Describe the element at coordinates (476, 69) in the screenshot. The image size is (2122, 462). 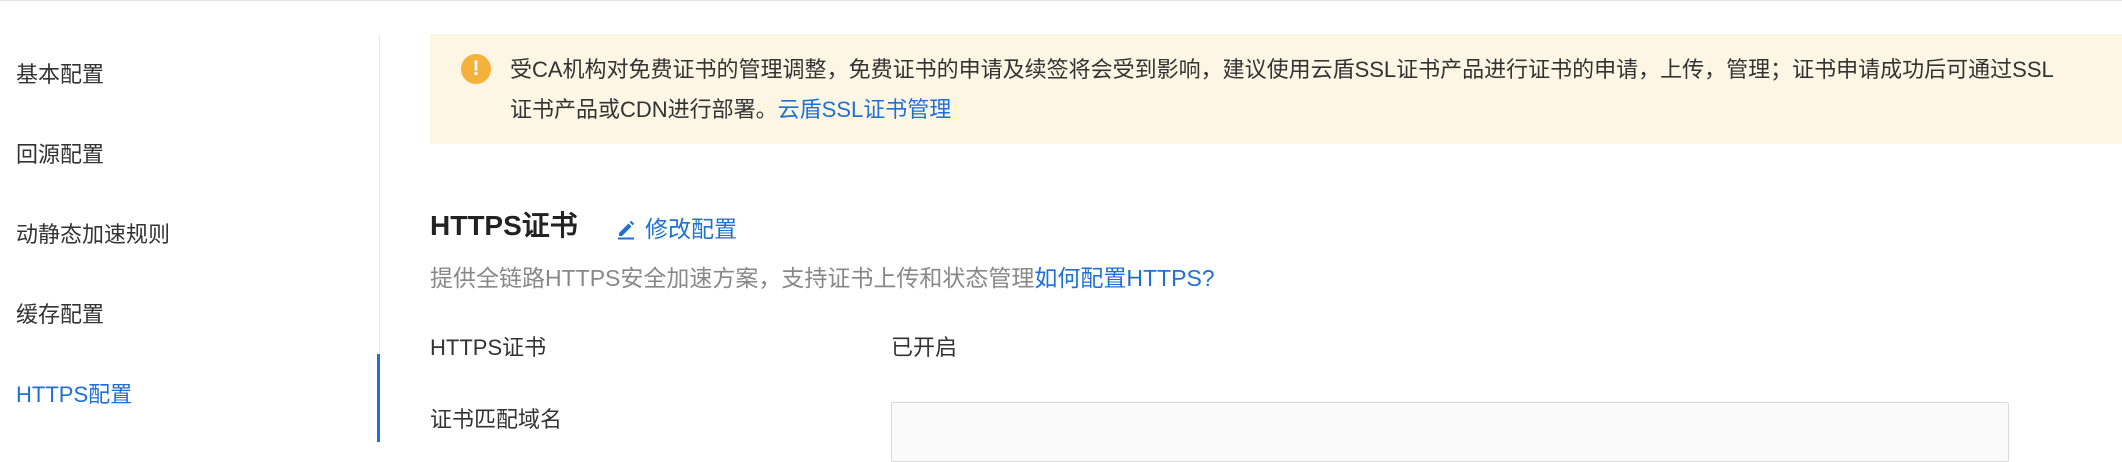
I see `warning-icon: !` at that location.